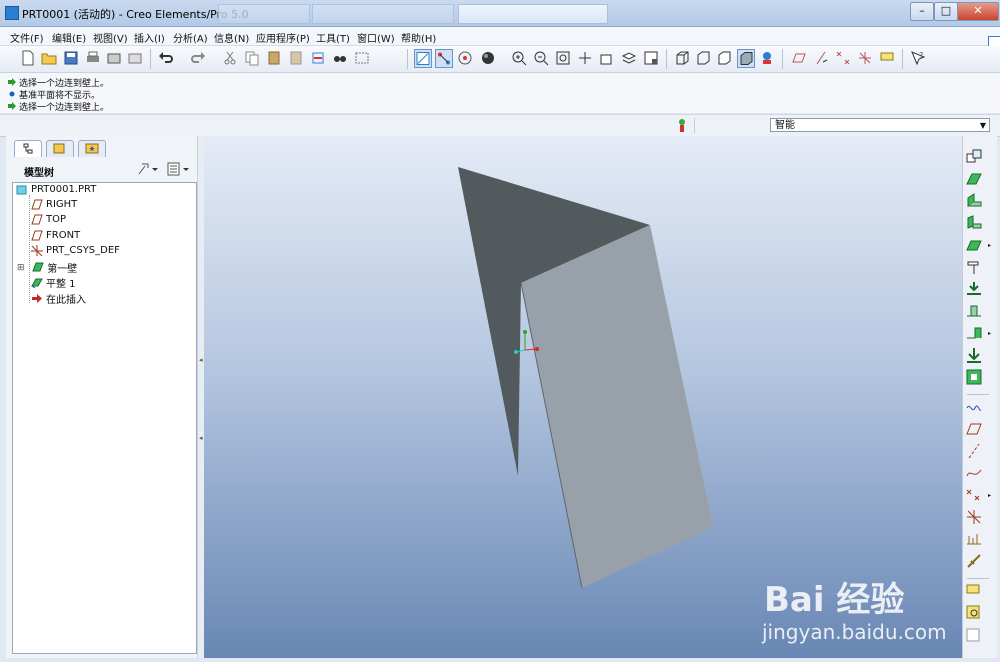 This screenshot has width=1000, height=662. What do you see at coordinates (974, 591) in the screenshot?
I see `annotation-feature-icon` at bounding box center [974, 591].